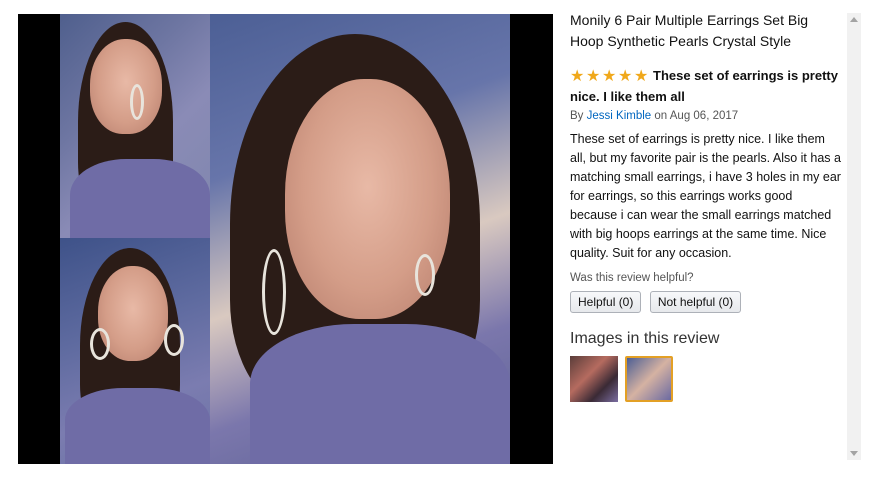 Image resolution: width=881 pixels, height=477 pixels. What do you see at coordinates (619, 116) in the screenshot?
I see `author-link: Jessi Kimble` at bounding box center [619, 116].